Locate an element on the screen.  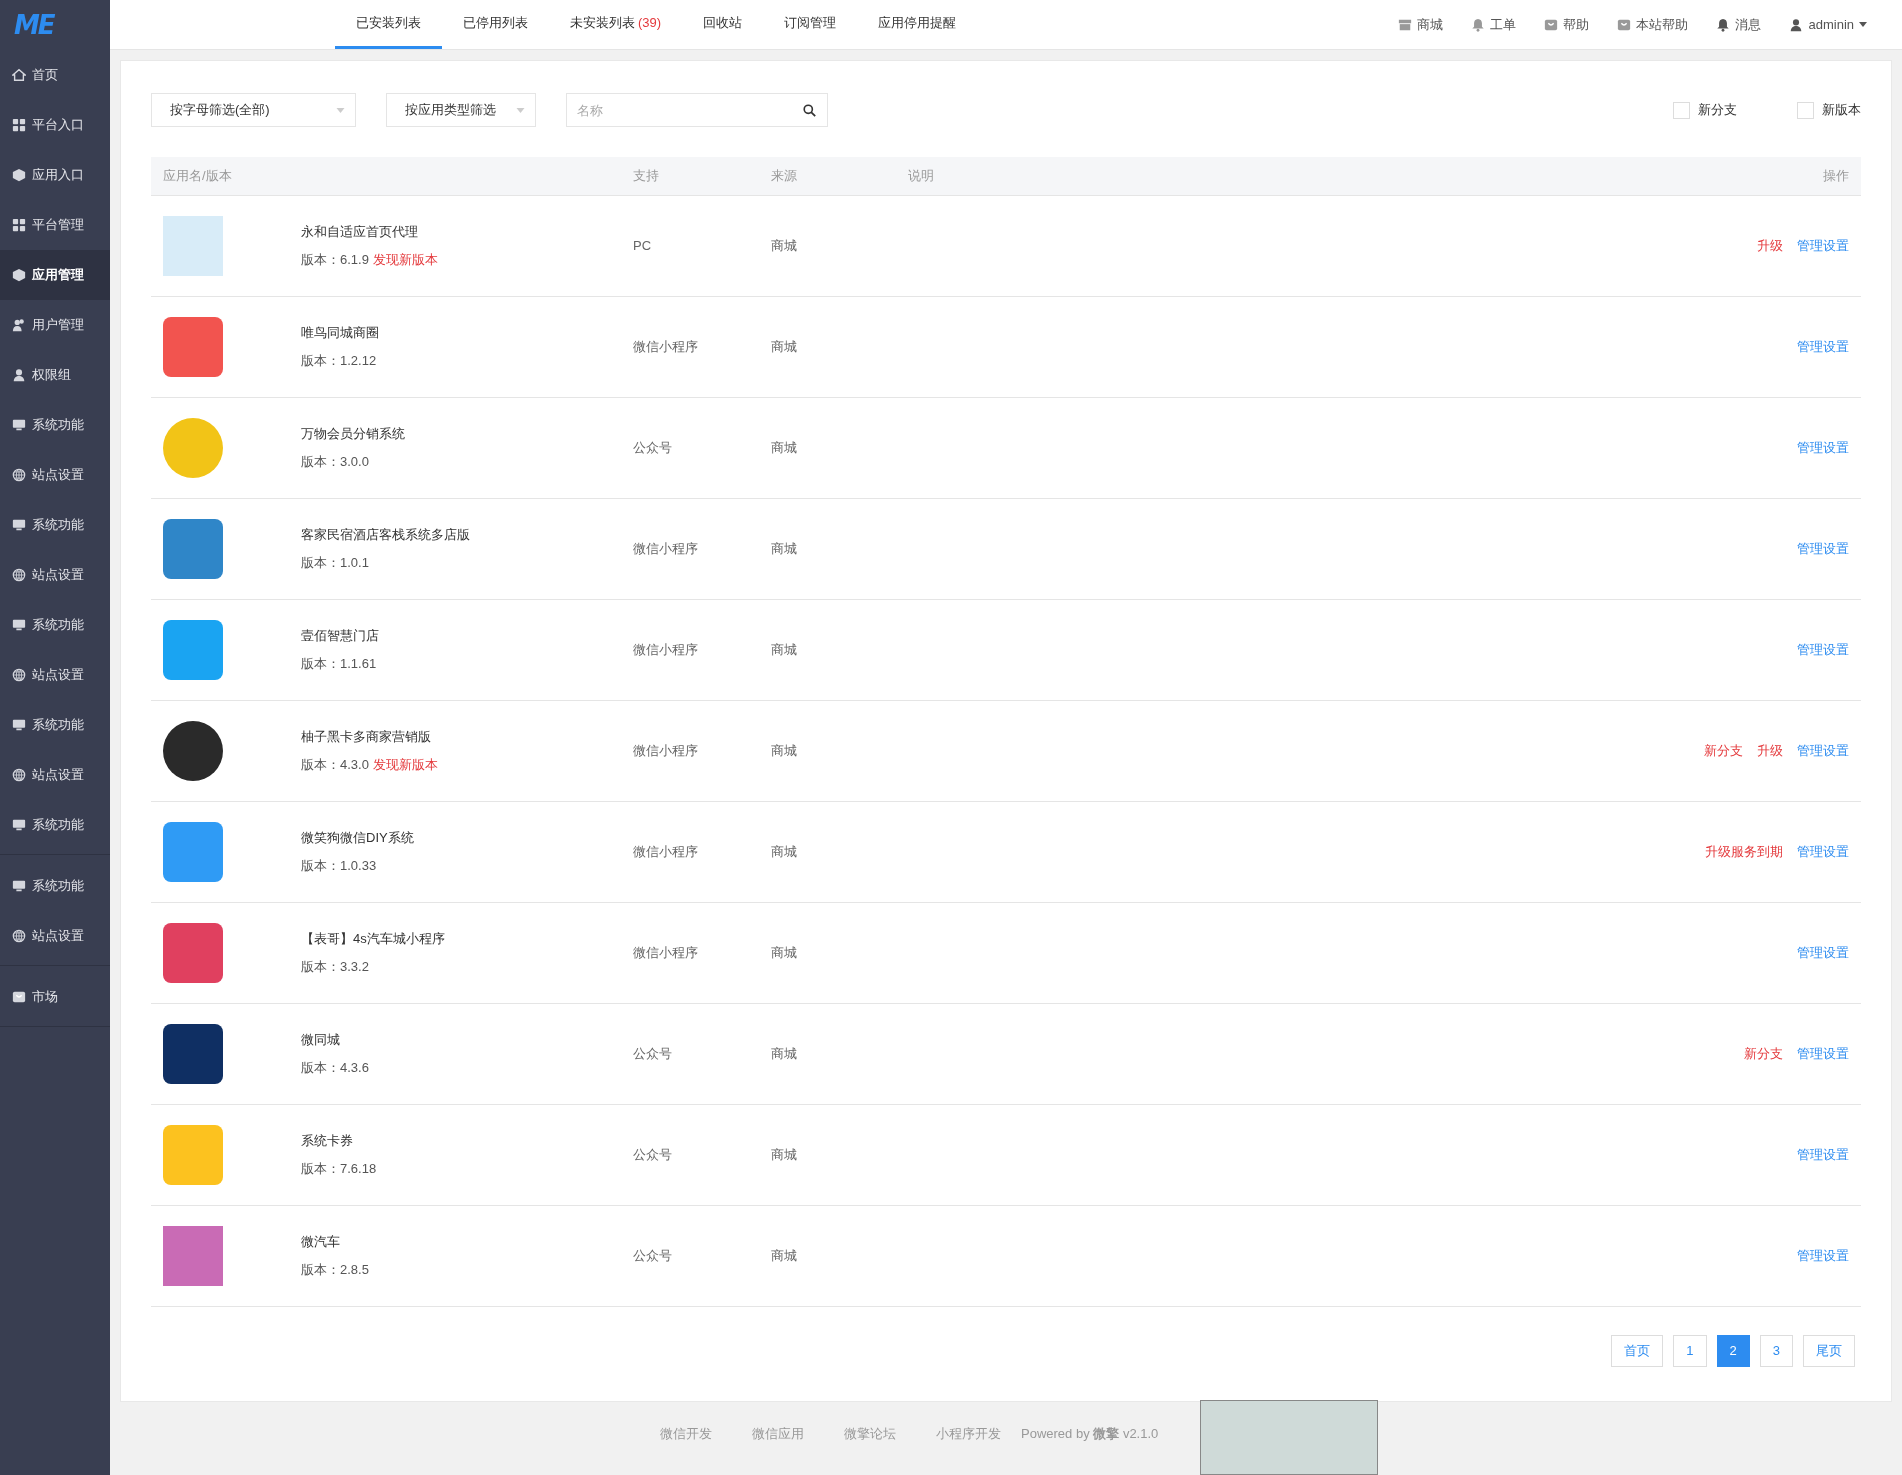
app-version: 版本：3.3.2 is located at coordinates (335, 967).